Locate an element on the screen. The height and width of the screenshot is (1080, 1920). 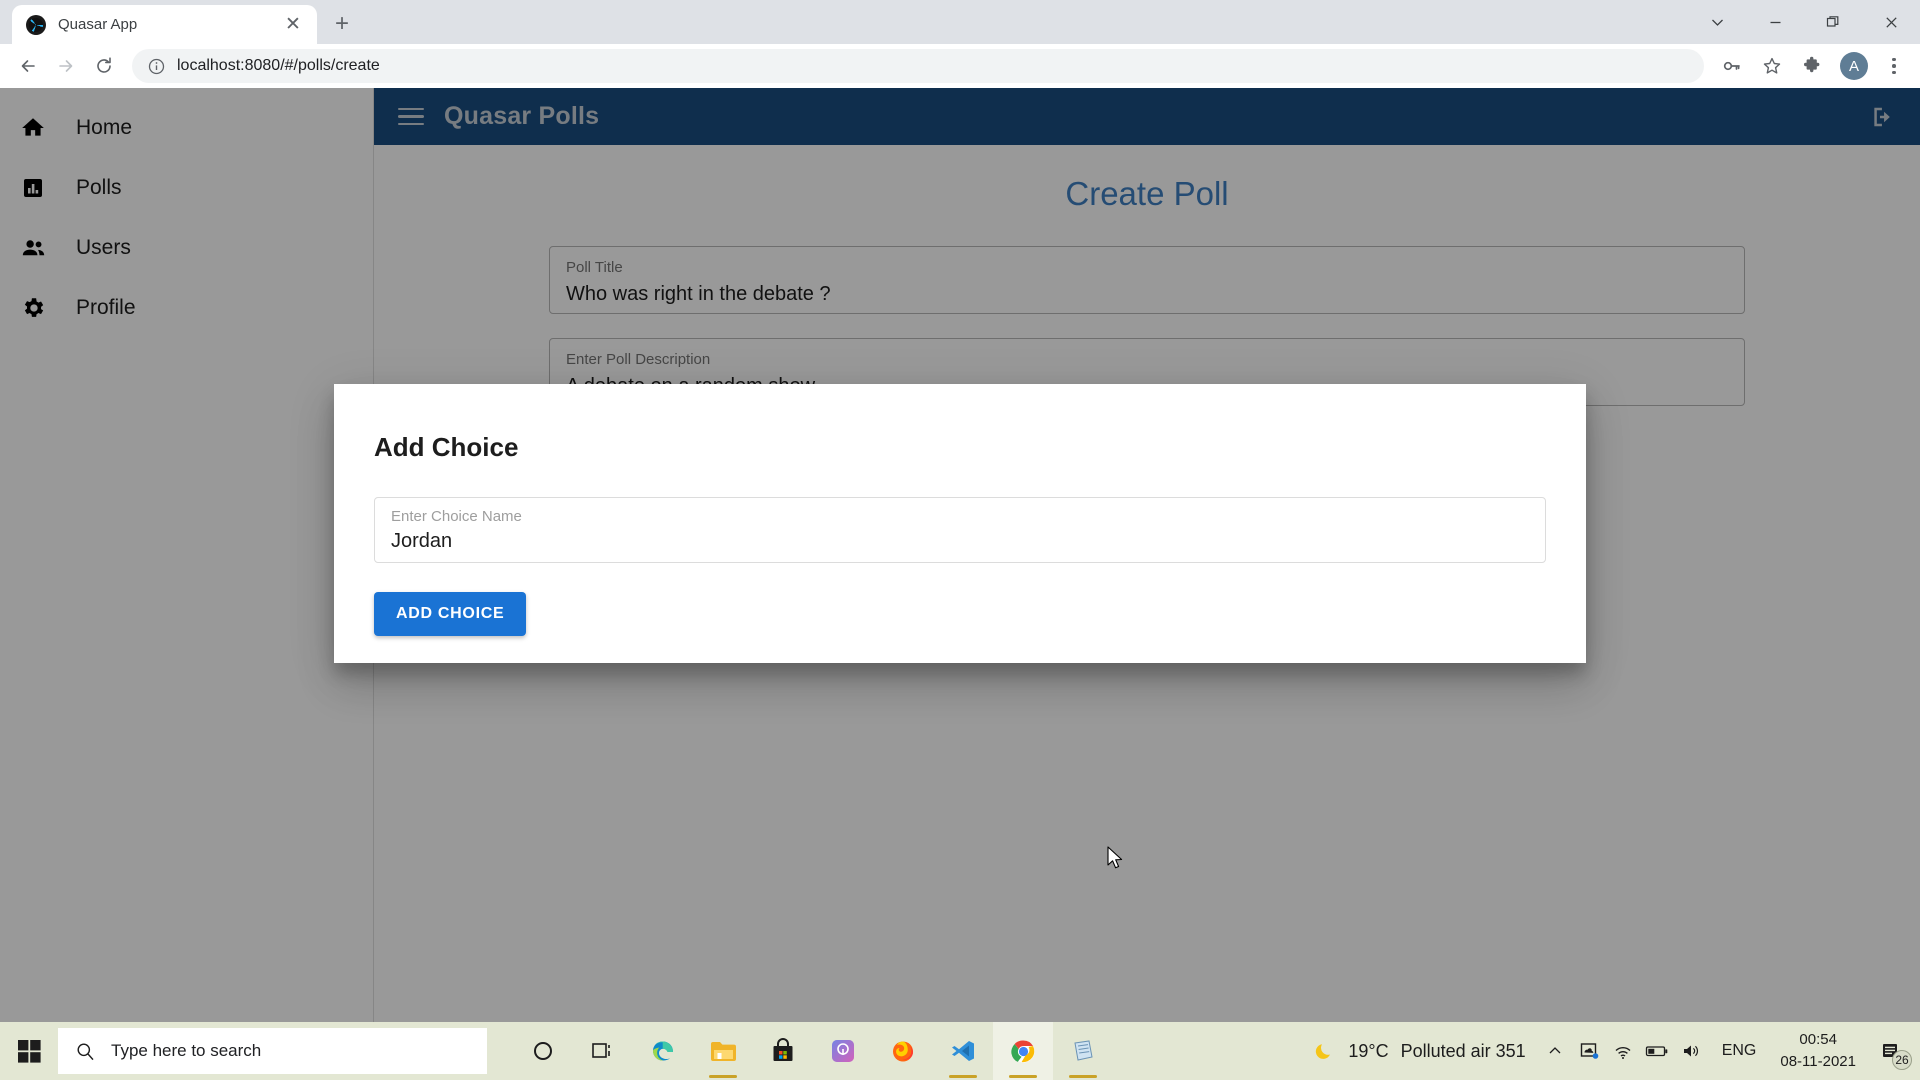
task-view-icon is located at coordinates (603, 1051).